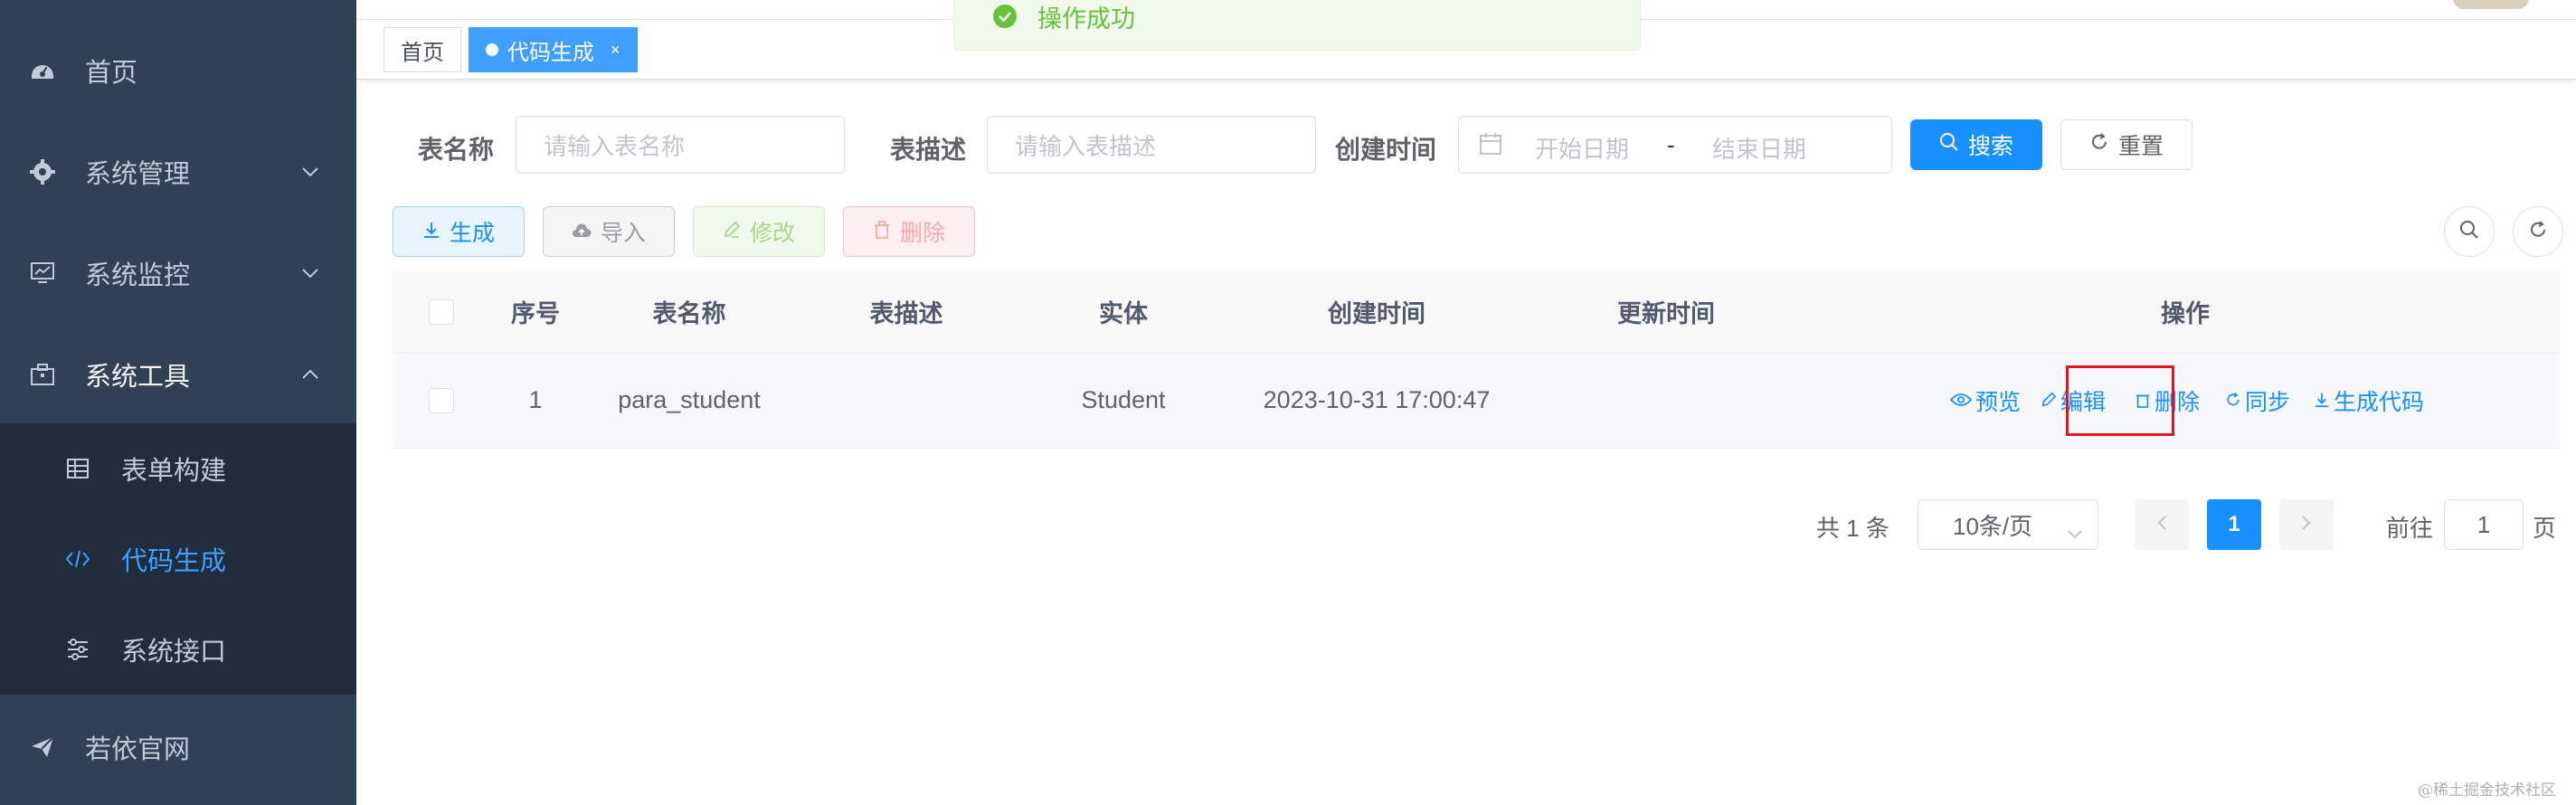 The image size is (2576, 805). I want to click on start-date-placeholder: 开始日期, so click(1582, 148).